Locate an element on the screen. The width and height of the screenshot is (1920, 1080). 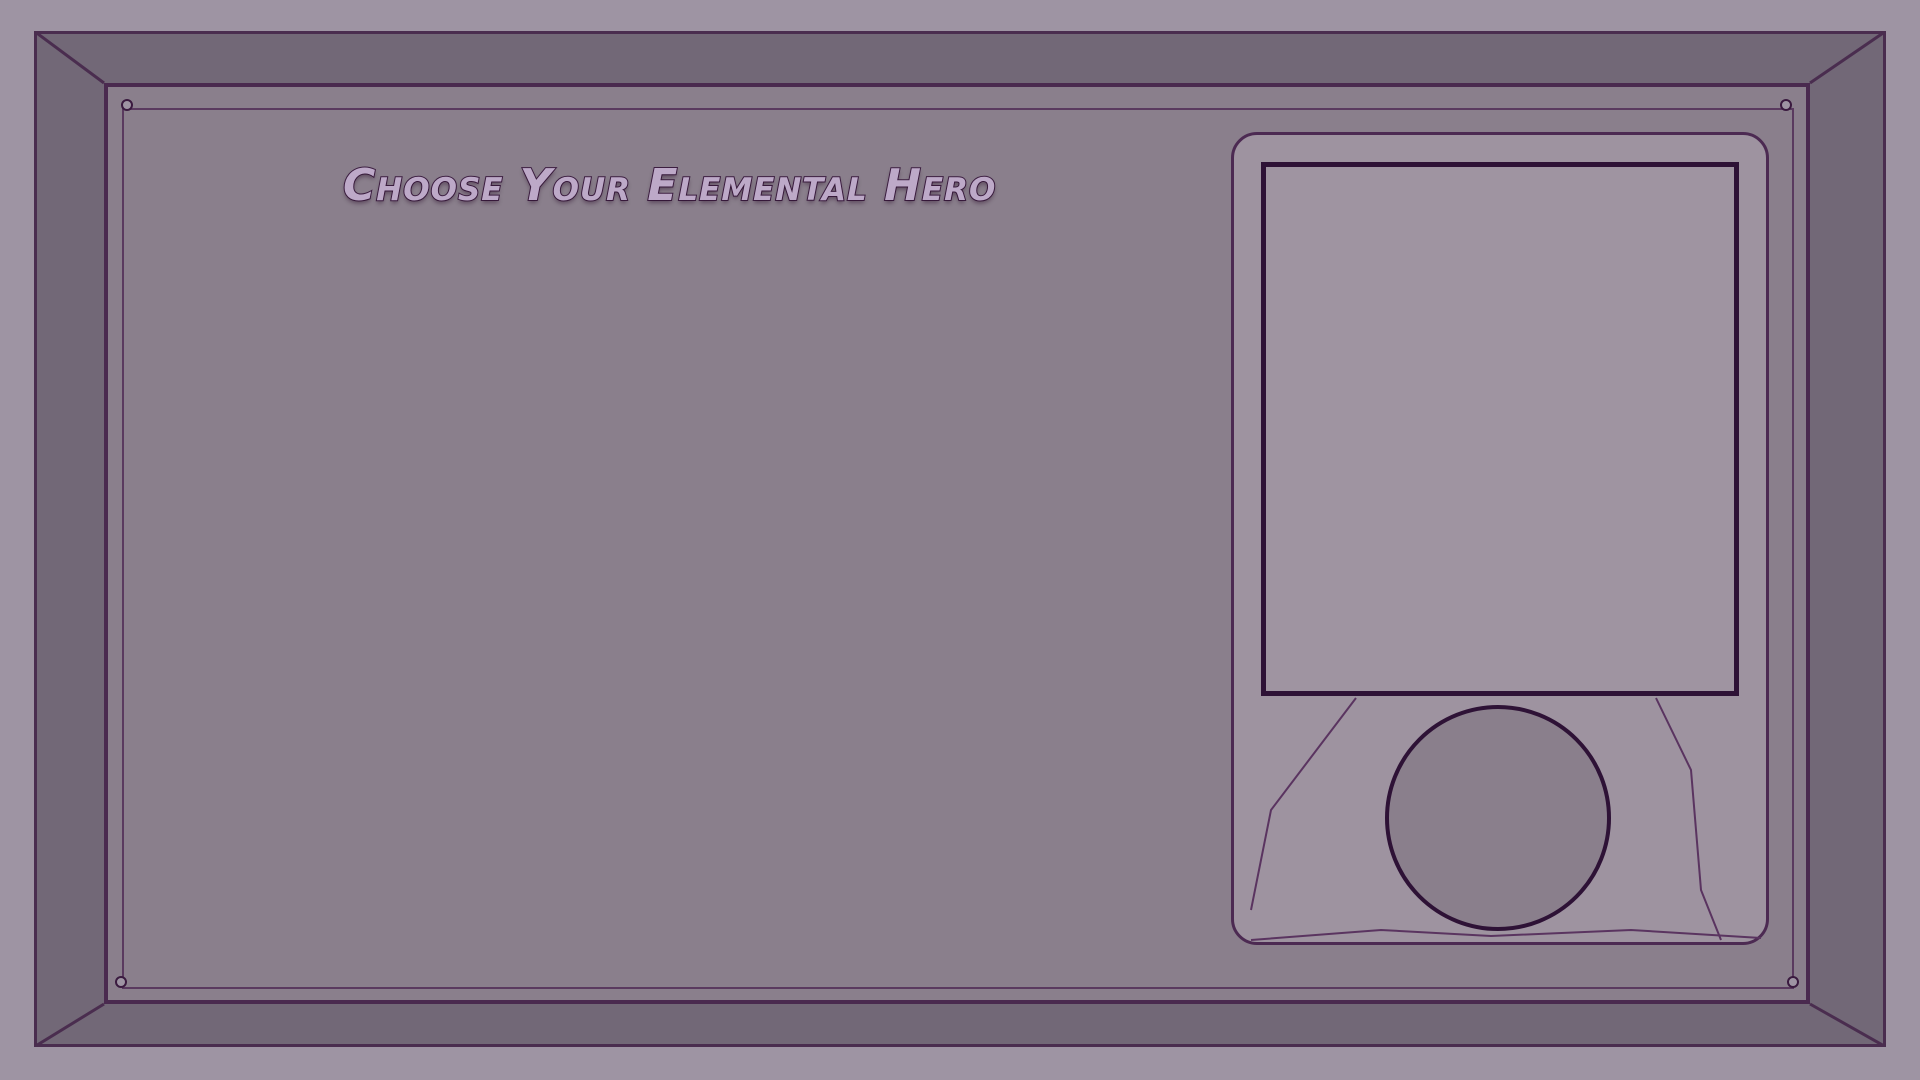
element-emblem-slot is located at coordinates (1498, 818).